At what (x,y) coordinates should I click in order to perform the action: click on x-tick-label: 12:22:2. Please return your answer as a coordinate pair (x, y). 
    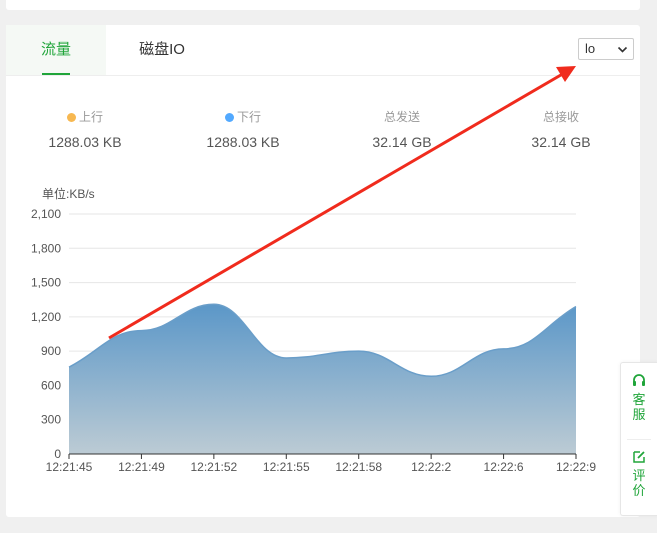
    Looking at the image, I should click on (431, 467).